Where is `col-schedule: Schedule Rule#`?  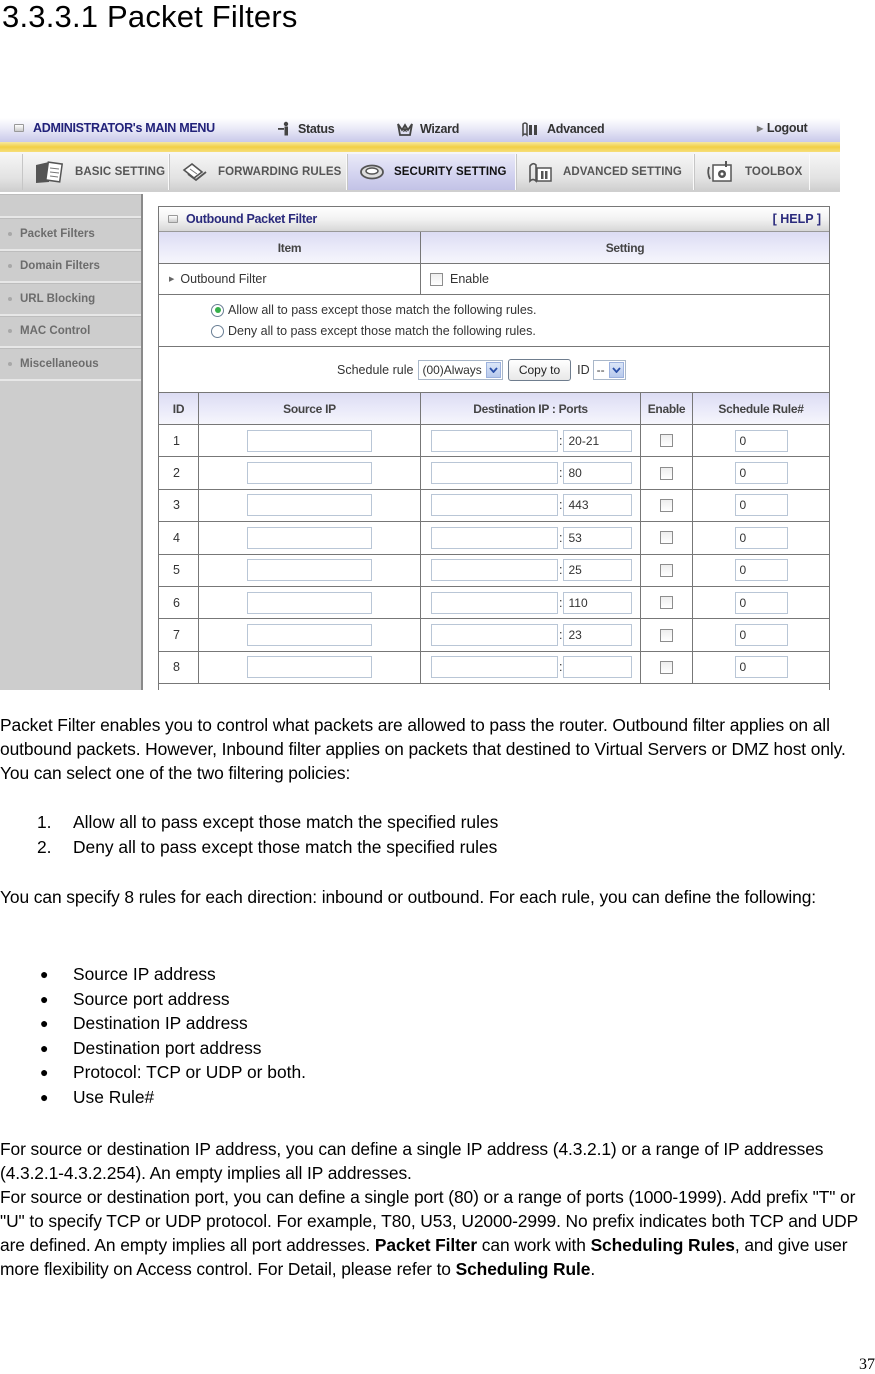 col-schedule: Schedule Rule# is located at coordinates (760, 408).